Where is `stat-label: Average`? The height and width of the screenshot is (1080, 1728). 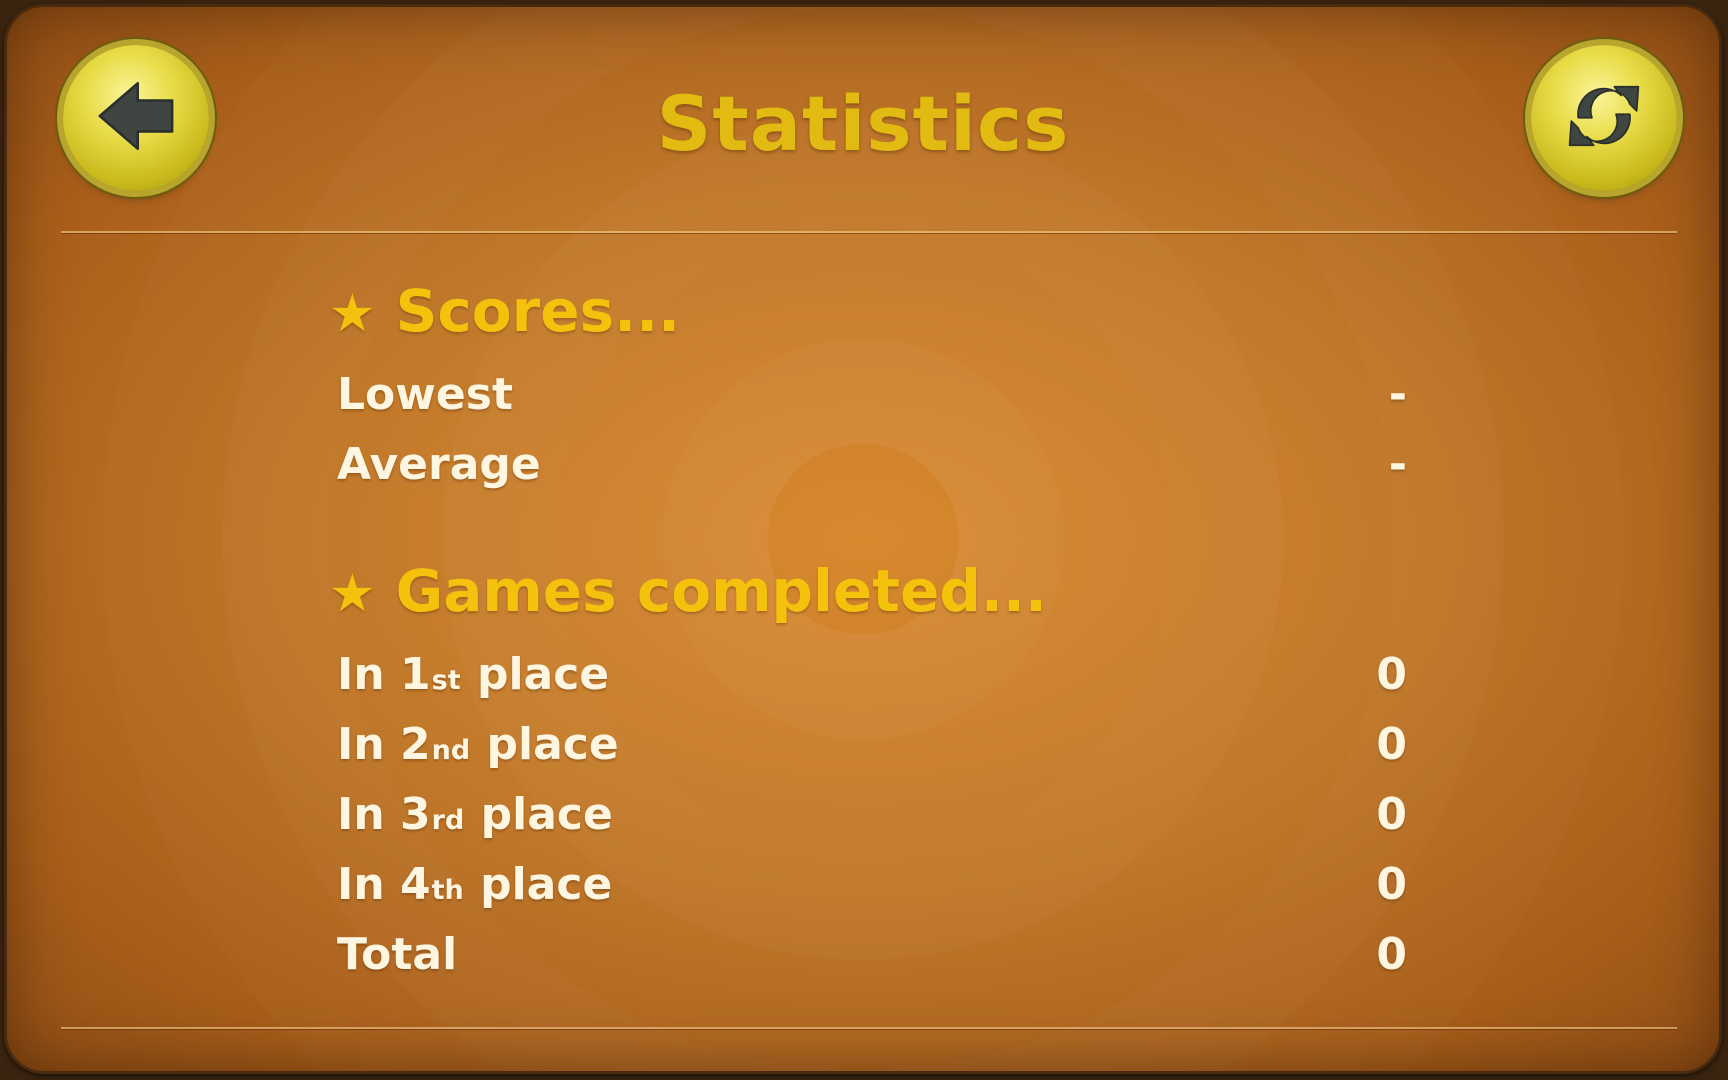 stat-label: Average is located at coordinates (439, 464).